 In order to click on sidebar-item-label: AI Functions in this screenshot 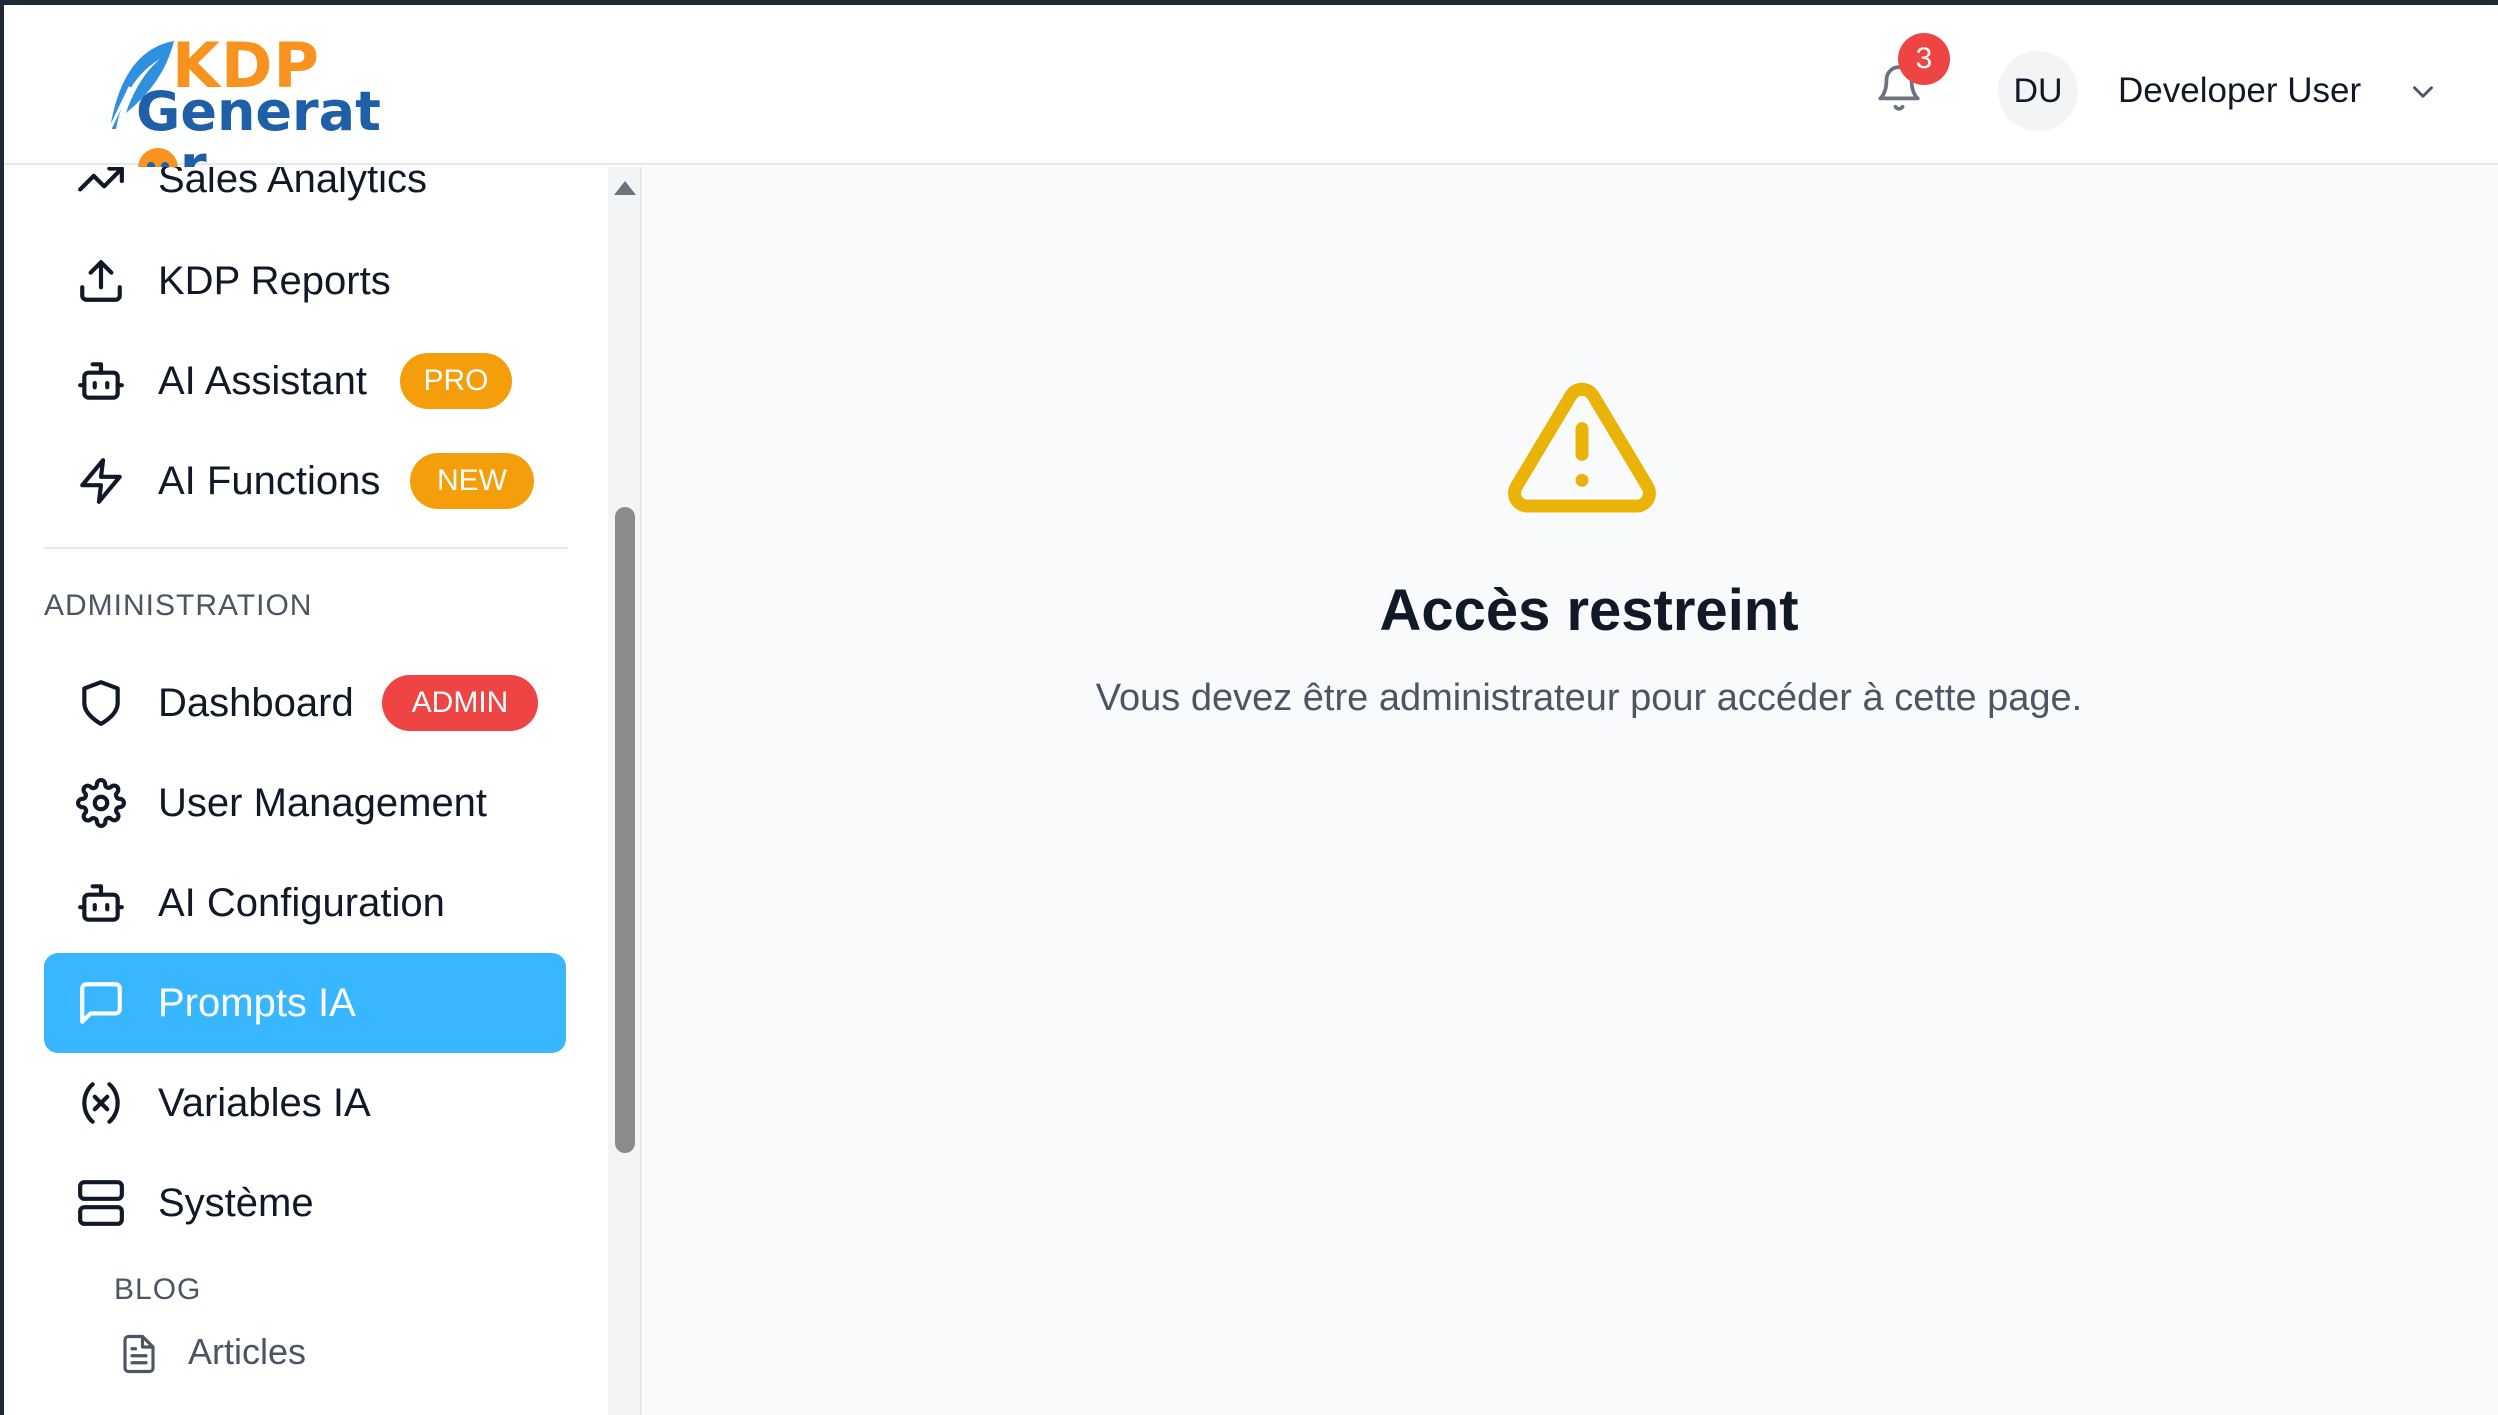, I will do `click(269, 481)`.